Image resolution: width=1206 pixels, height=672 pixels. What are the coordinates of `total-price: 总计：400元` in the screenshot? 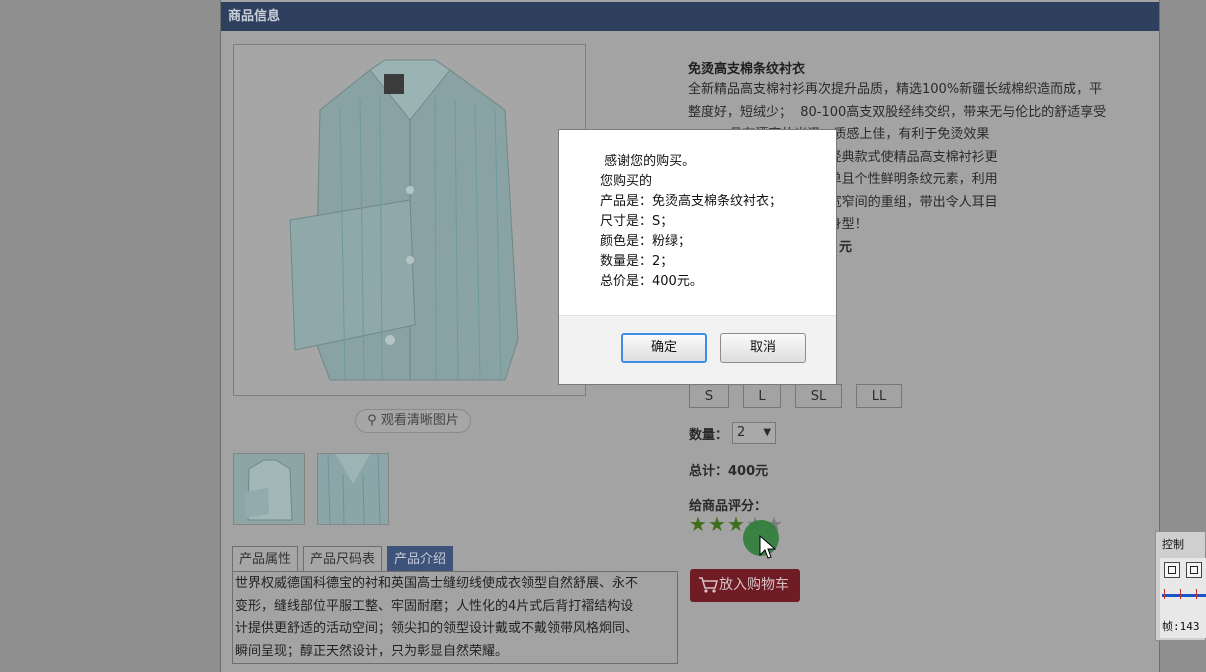 It's located at (729, 471).